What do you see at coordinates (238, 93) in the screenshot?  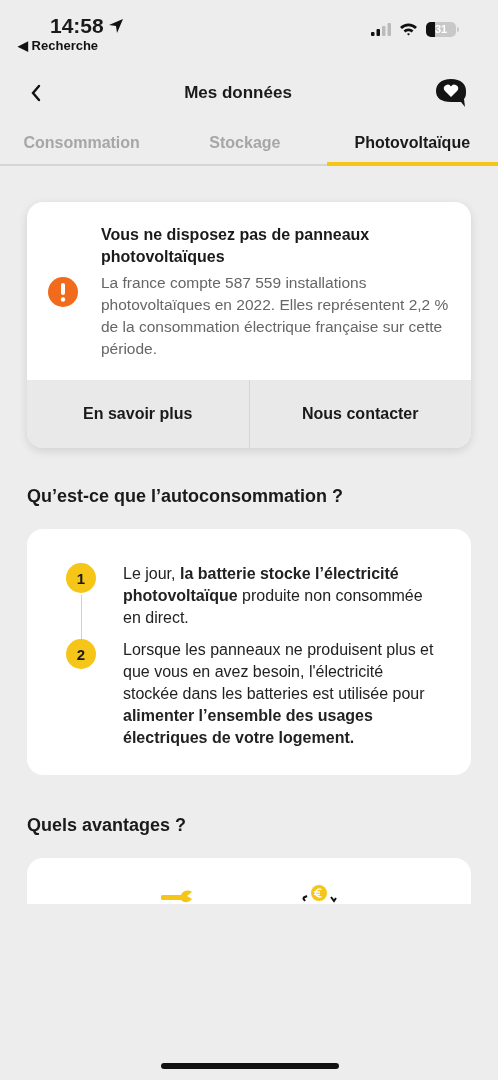 I see `page-title: Mes données` at bounding box center [238, 93].